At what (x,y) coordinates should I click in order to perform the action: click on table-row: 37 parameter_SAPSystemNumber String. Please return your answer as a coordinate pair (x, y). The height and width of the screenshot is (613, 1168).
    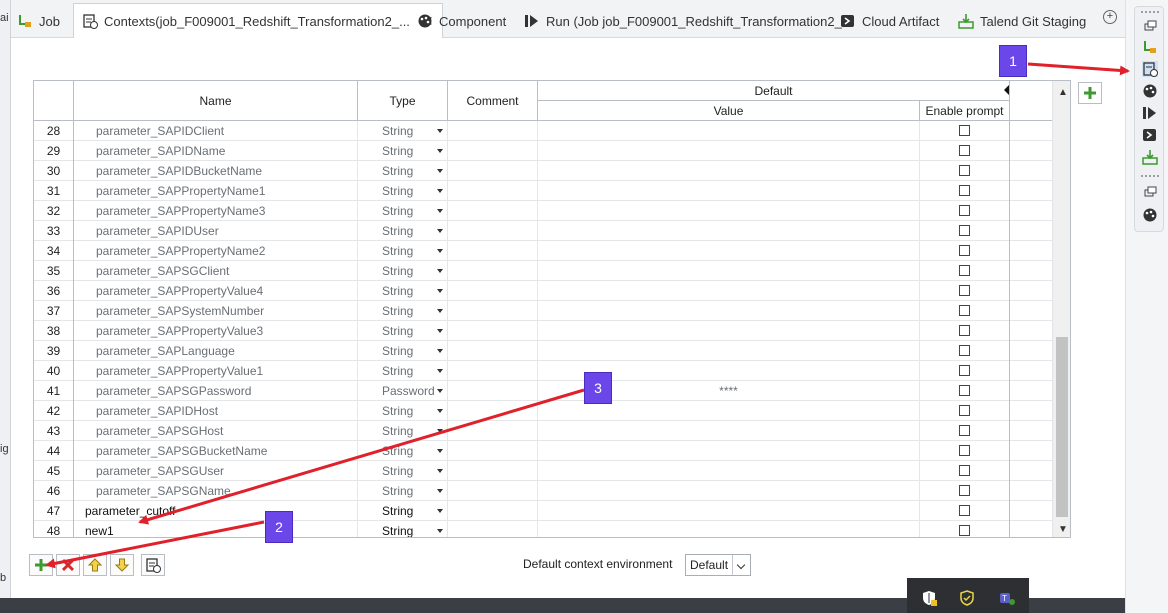
    Looking at the image, I should click on (543, 311).